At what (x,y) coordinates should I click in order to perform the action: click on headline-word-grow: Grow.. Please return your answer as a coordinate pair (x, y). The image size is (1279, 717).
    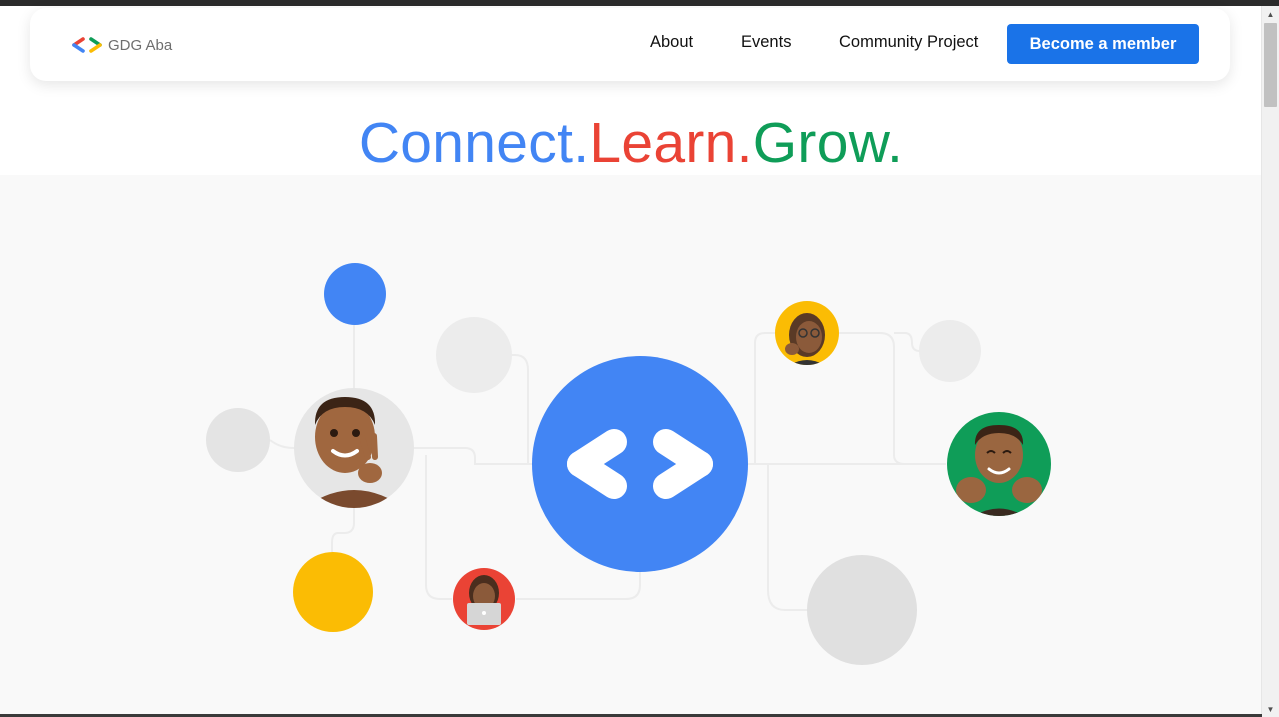
    Looking at the image, I should click on (828, 143).